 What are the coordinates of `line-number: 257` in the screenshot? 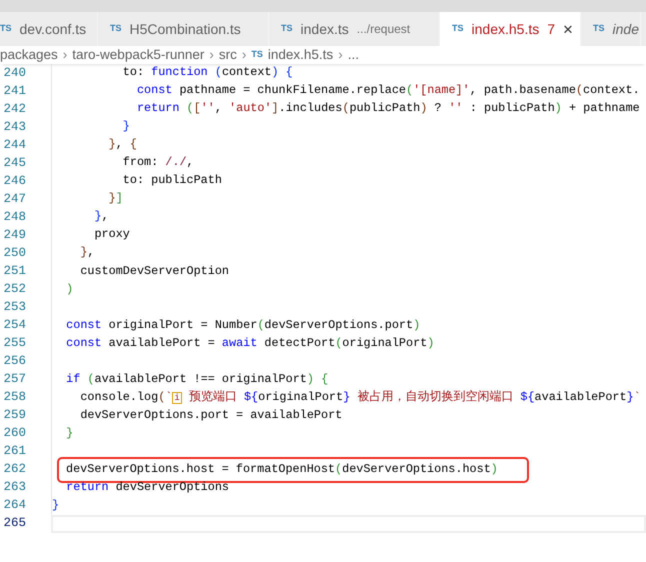 It's located at (14, 379).